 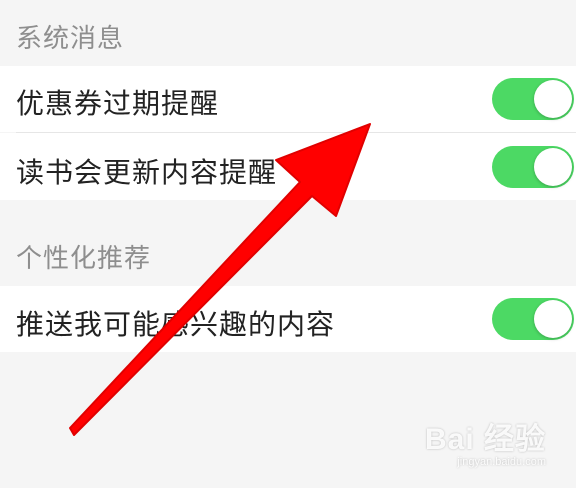 I want to click on settings-row-reading-club-updates: 读书会更新内容提醒, so click(x=288, y=166).